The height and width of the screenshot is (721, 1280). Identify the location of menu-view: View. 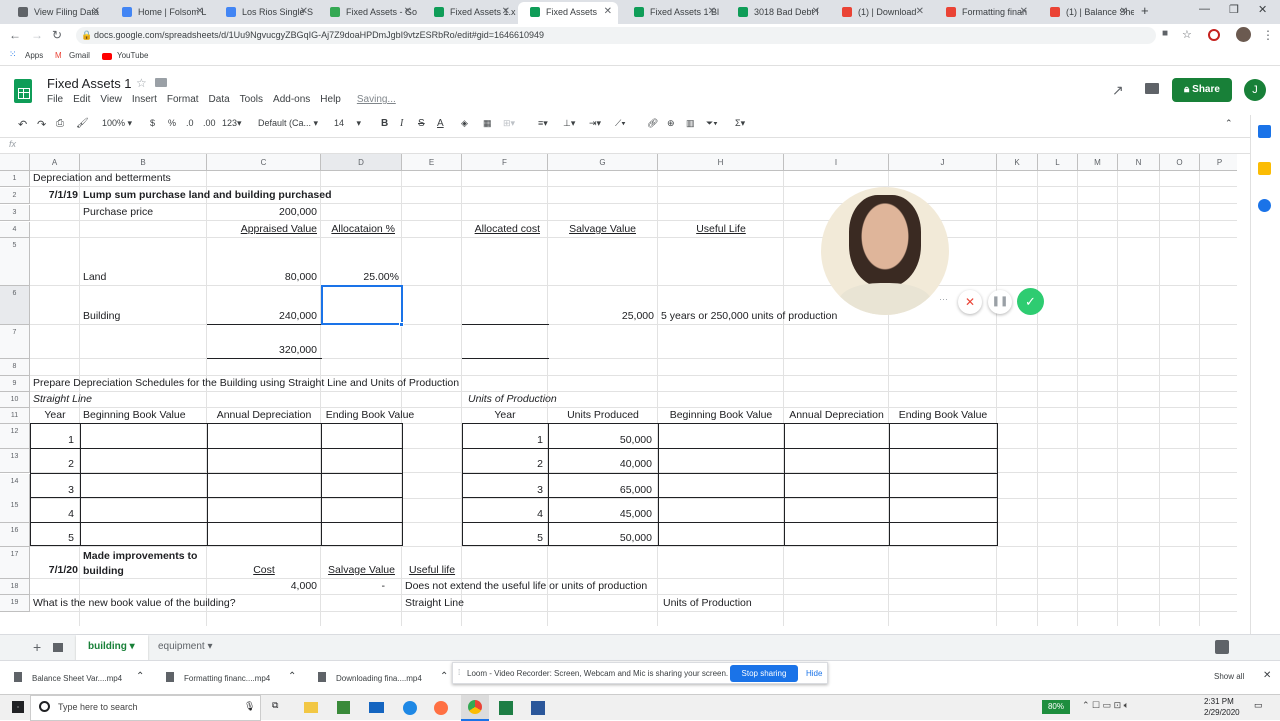
(111, 99).